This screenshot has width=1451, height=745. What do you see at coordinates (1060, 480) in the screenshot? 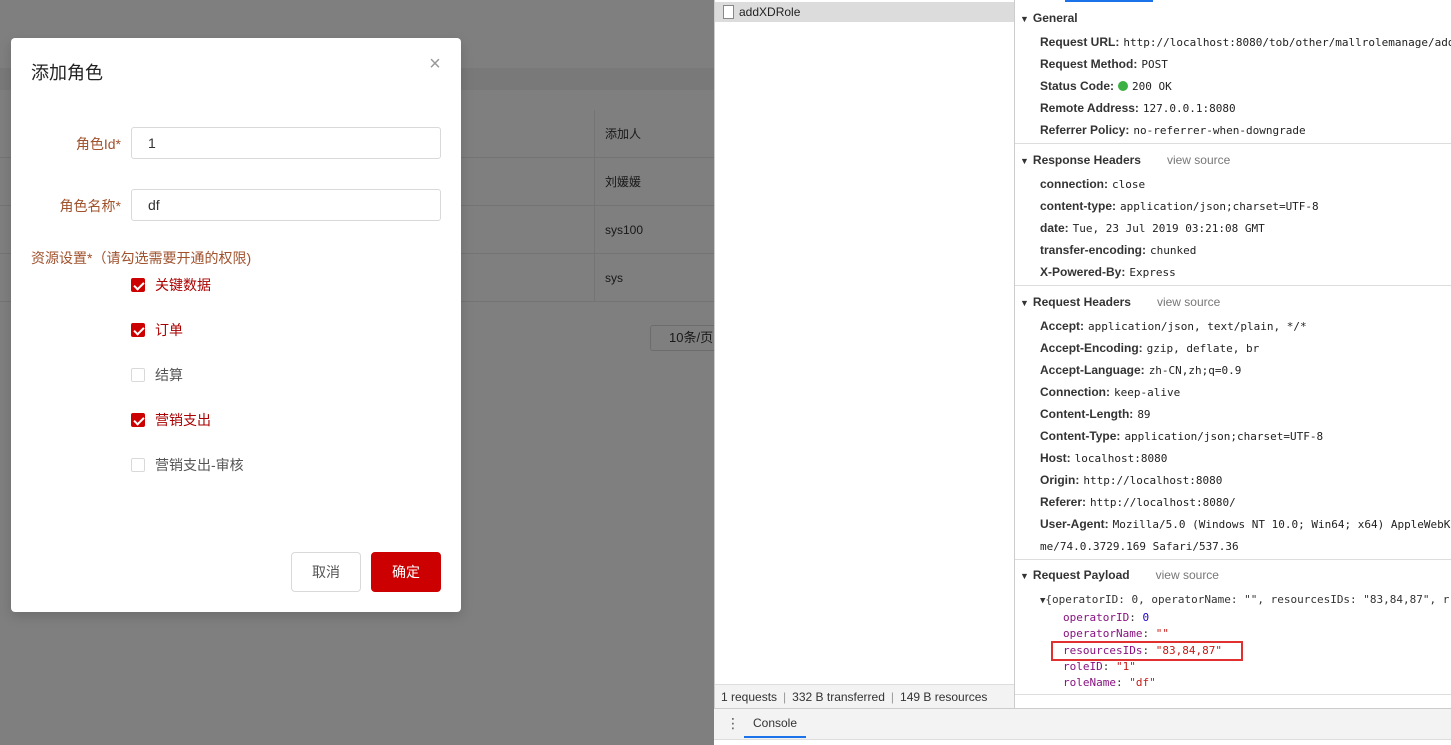
I see `header-key: Origin:` at bounding box center [1060, 480].